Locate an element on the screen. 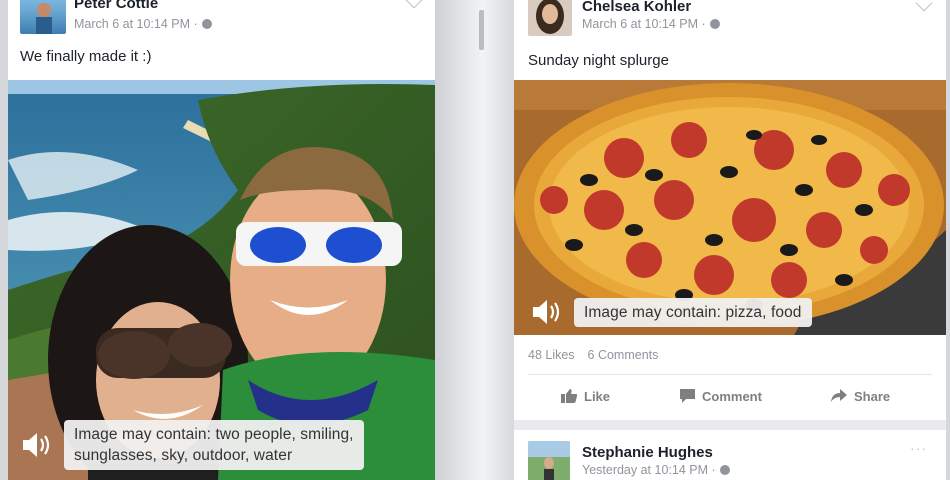  post-timestamp: Yesterday at 10:14 PM · is located at coordinates (656, 470).